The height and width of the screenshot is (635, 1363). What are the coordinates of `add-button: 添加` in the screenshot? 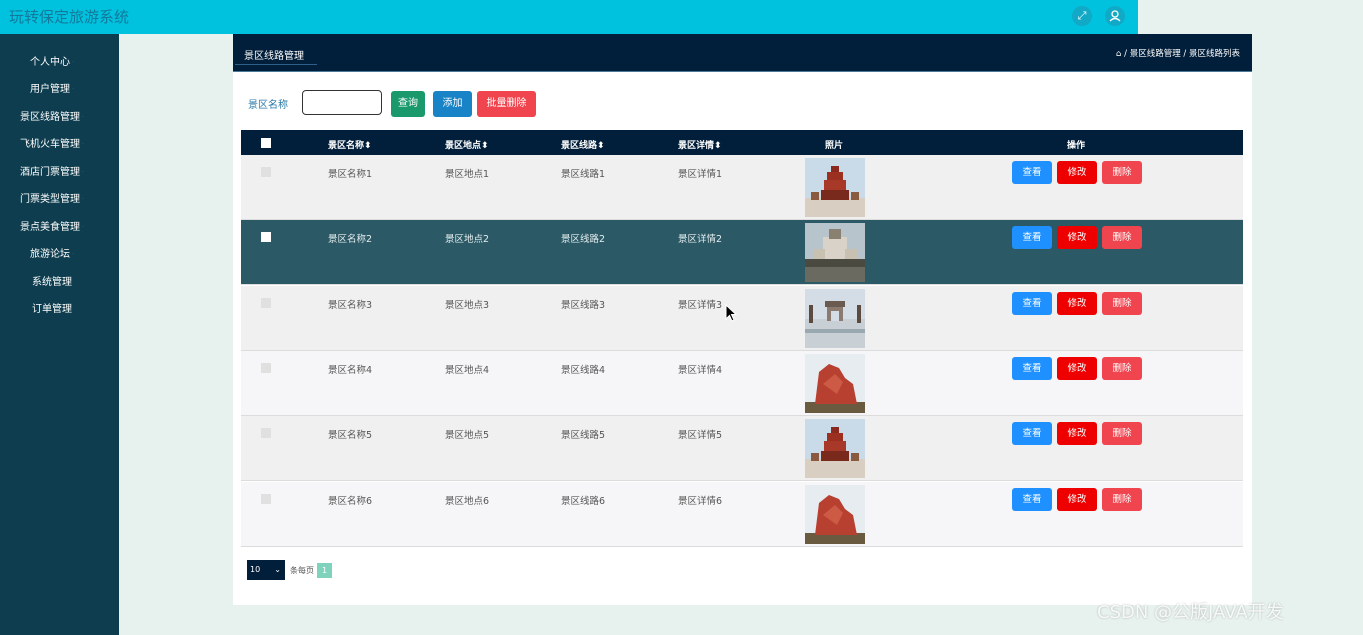 It's located at (452, 104).